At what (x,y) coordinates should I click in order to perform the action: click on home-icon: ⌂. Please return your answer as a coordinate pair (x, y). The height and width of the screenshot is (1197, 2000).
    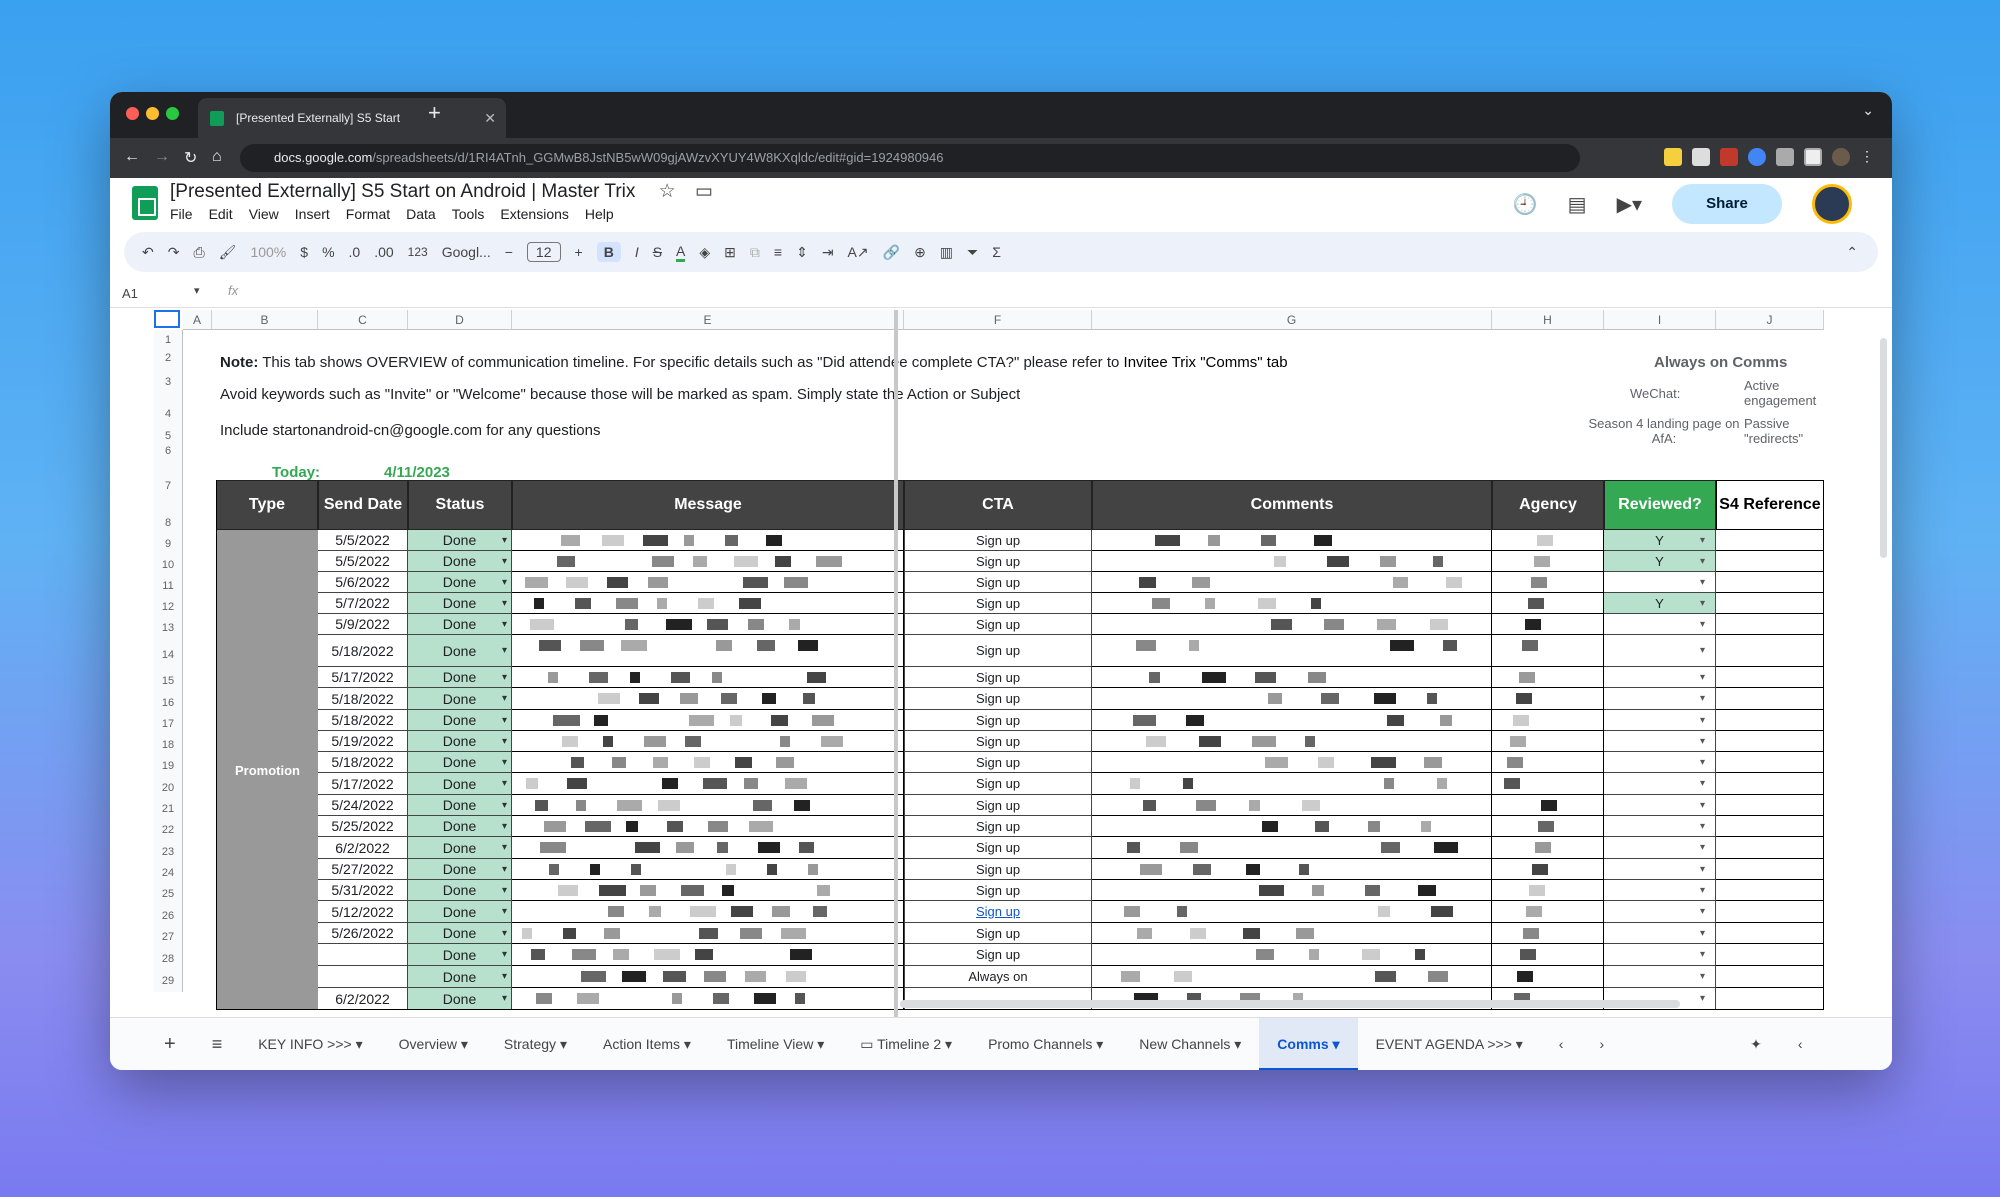
    Looking at the image, I should click on (217, 157).